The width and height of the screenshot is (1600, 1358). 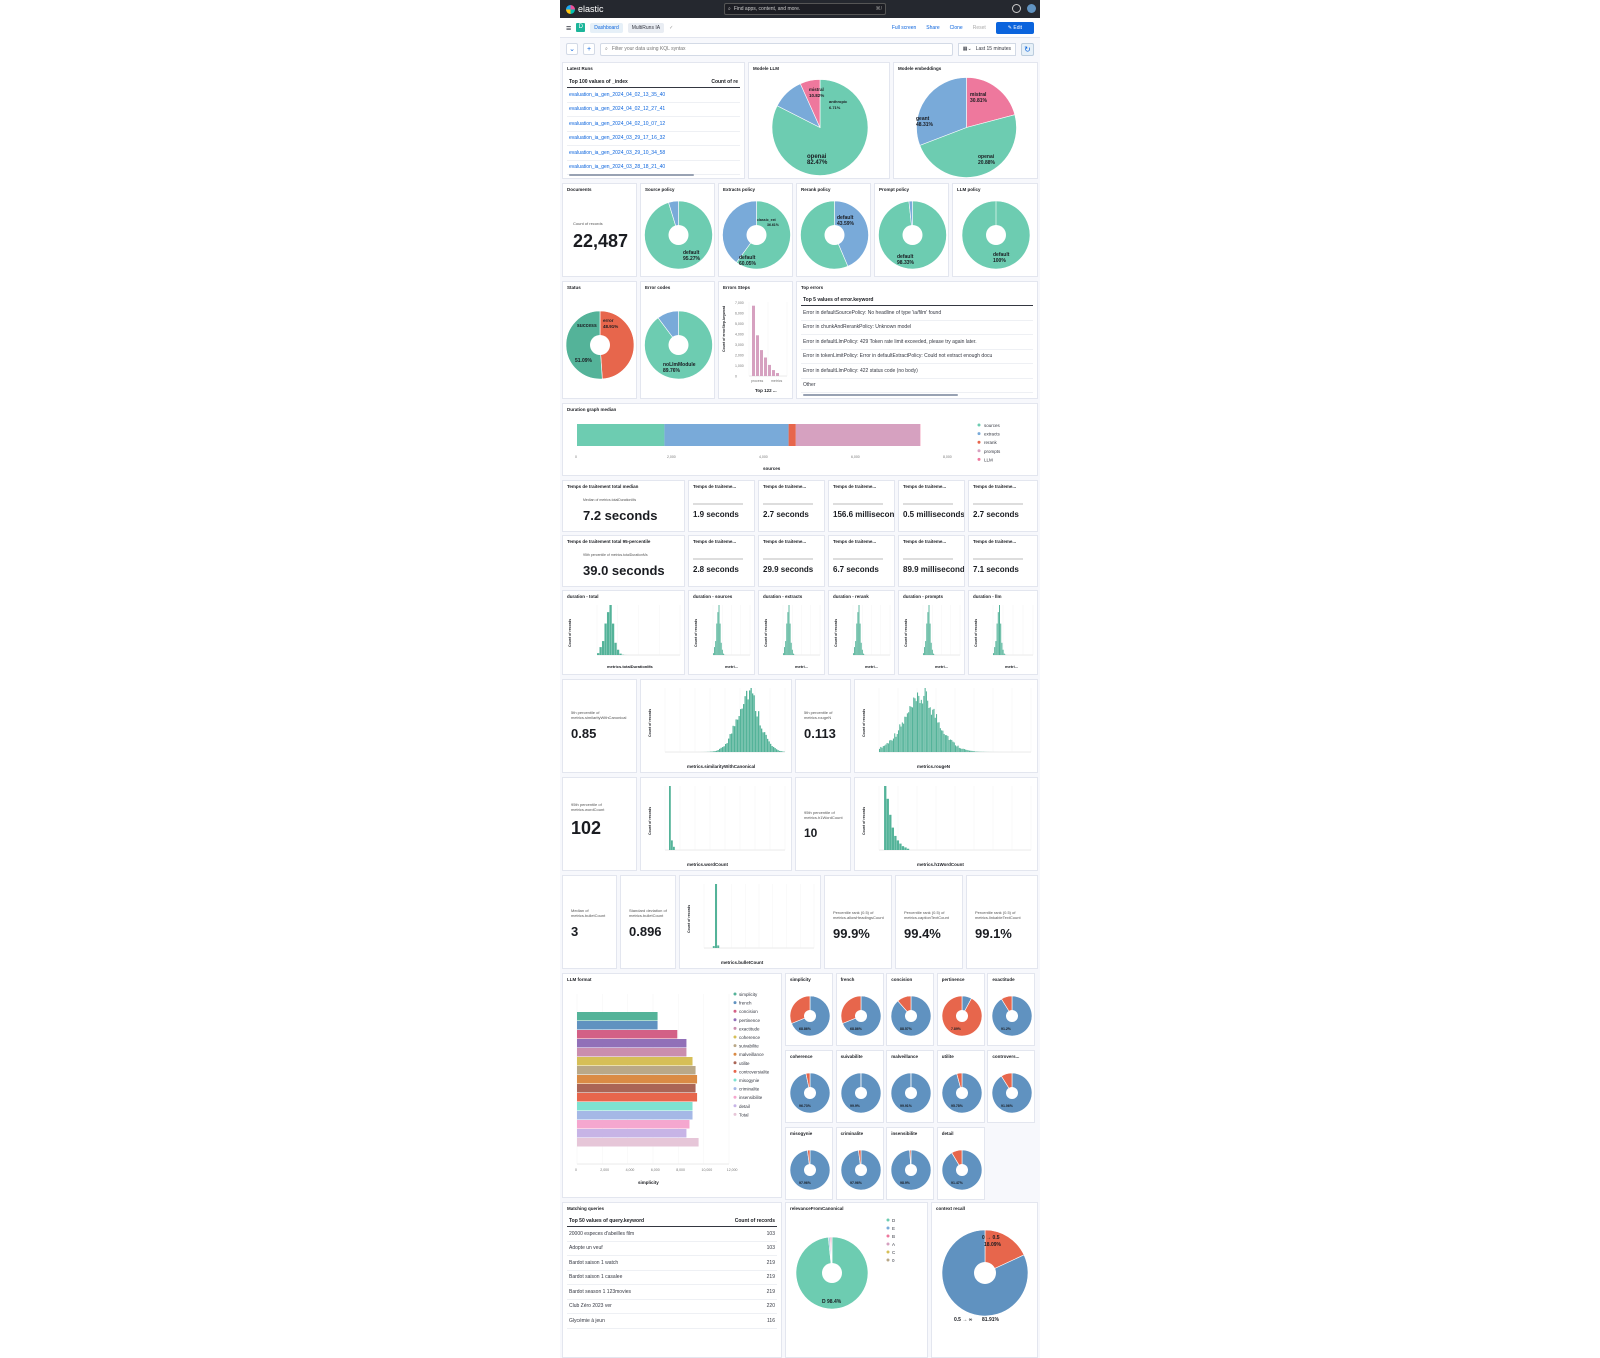 What do you see at coordinates (672, 1234) in the screenshot?
I see `table-row: 20000 especes d'abeilles film 103` at bounding box center [672, 1234].